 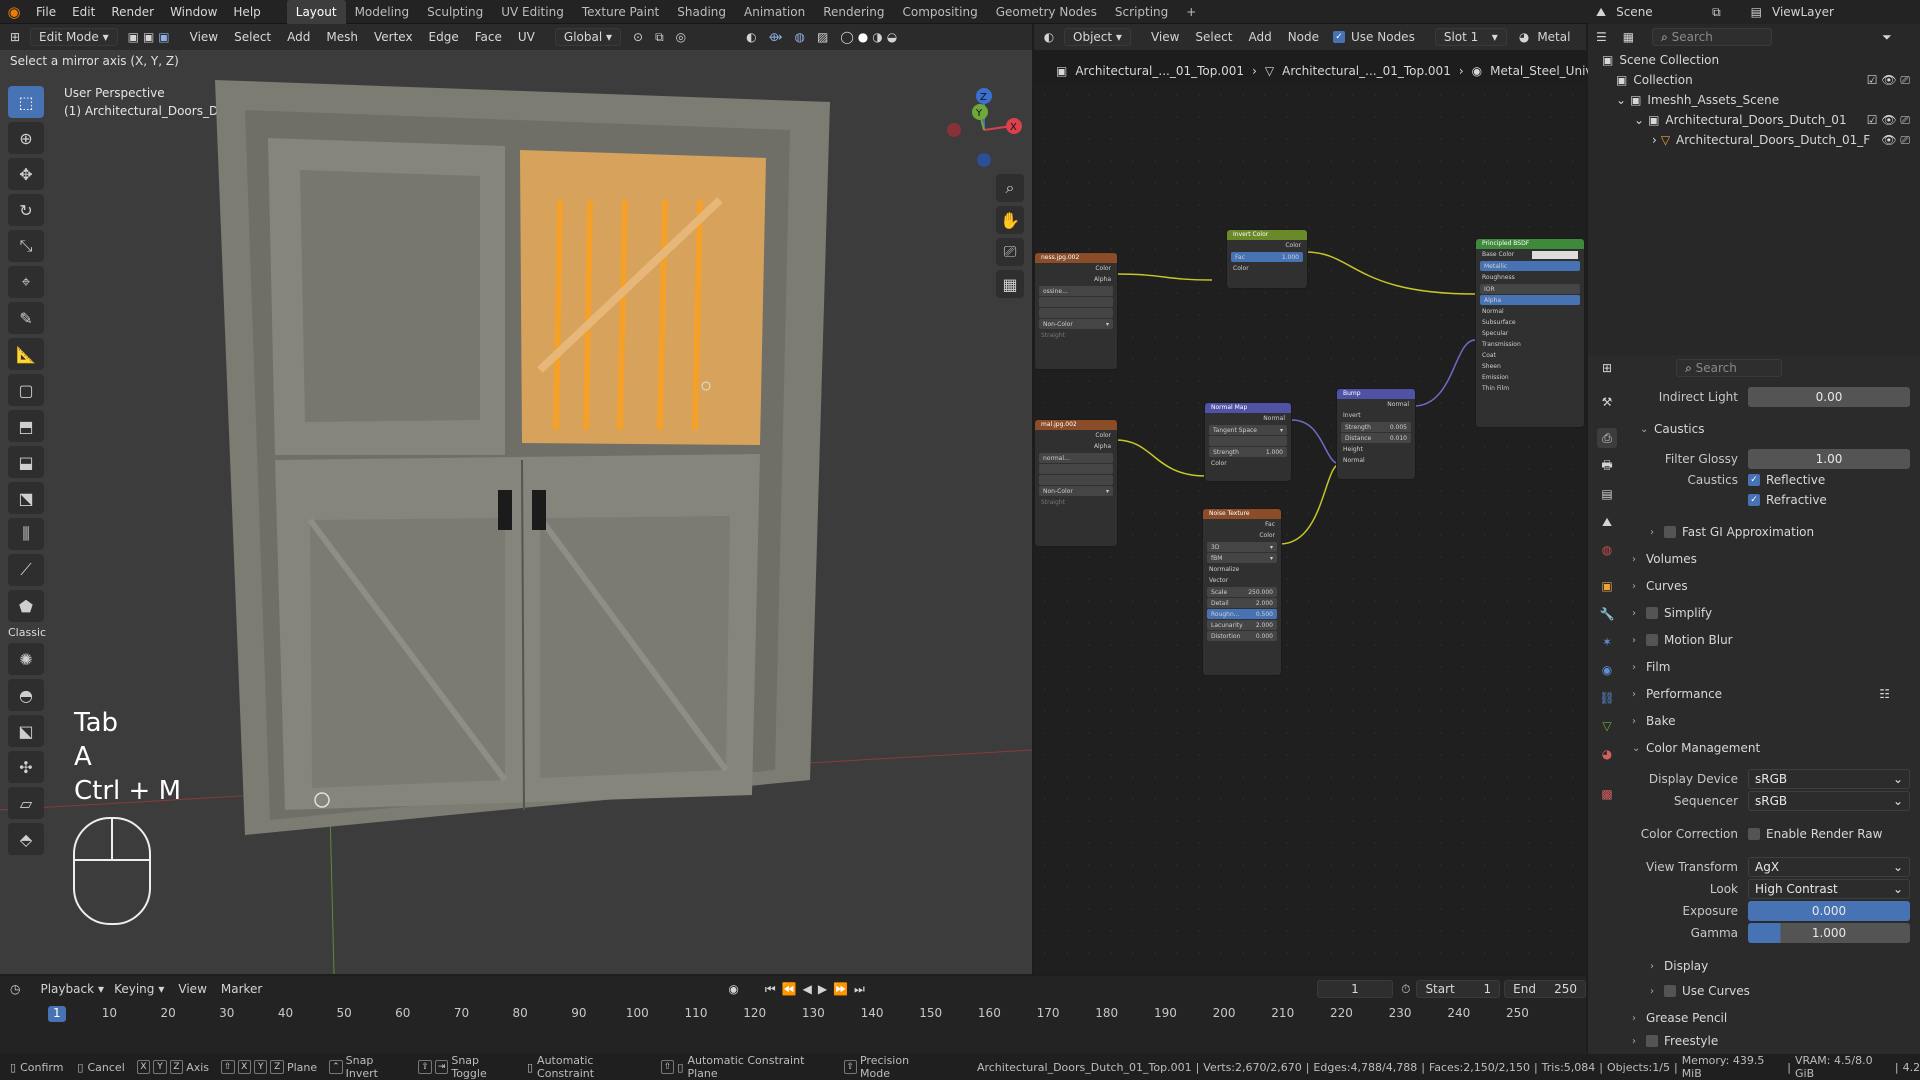 I want to click on gizmo-toggle-icon: ⟴, so click(x=776, y=37).